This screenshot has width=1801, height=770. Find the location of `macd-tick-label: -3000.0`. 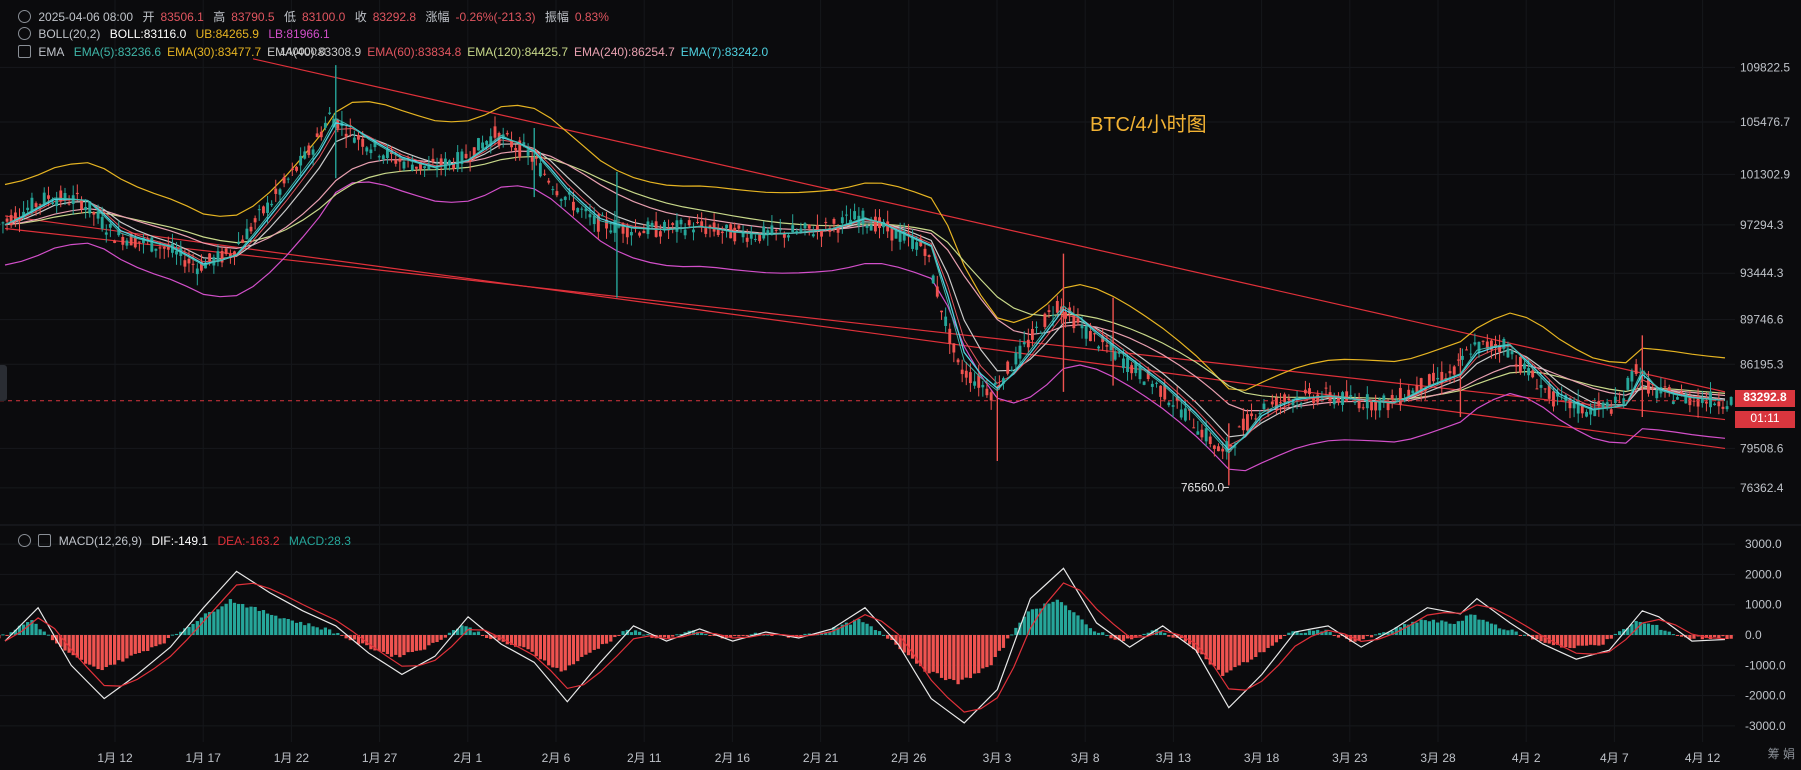

macd-tick-label: -3000.0 is located at coordinates (1765, 726).